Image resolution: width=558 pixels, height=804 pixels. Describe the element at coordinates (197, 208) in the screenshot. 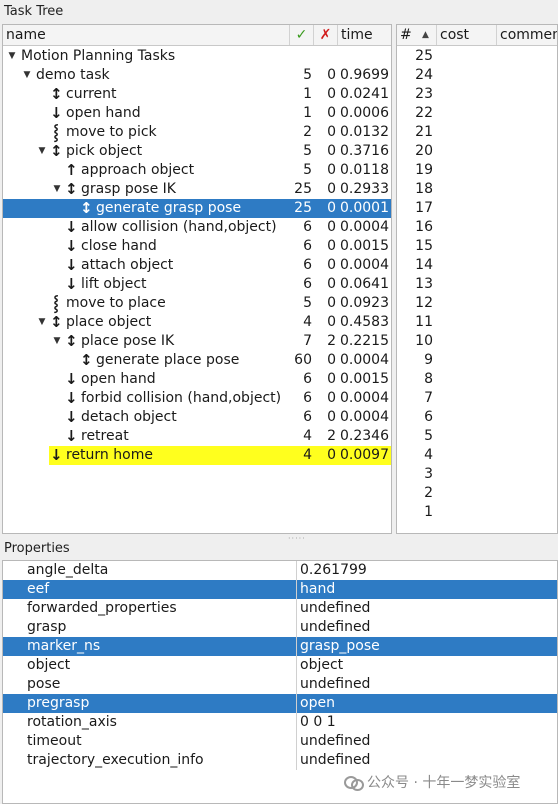

I see `task-tree-row: ↕ generate grasp pose 25 0 0.0001` at that location.